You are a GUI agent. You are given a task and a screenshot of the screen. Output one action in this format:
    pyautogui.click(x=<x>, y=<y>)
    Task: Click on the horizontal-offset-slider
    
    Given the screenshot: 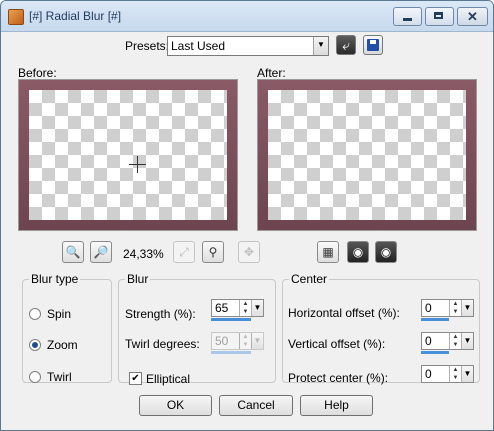 What is the action you would take?
    pyautogui.click(x=435, y=319)
    